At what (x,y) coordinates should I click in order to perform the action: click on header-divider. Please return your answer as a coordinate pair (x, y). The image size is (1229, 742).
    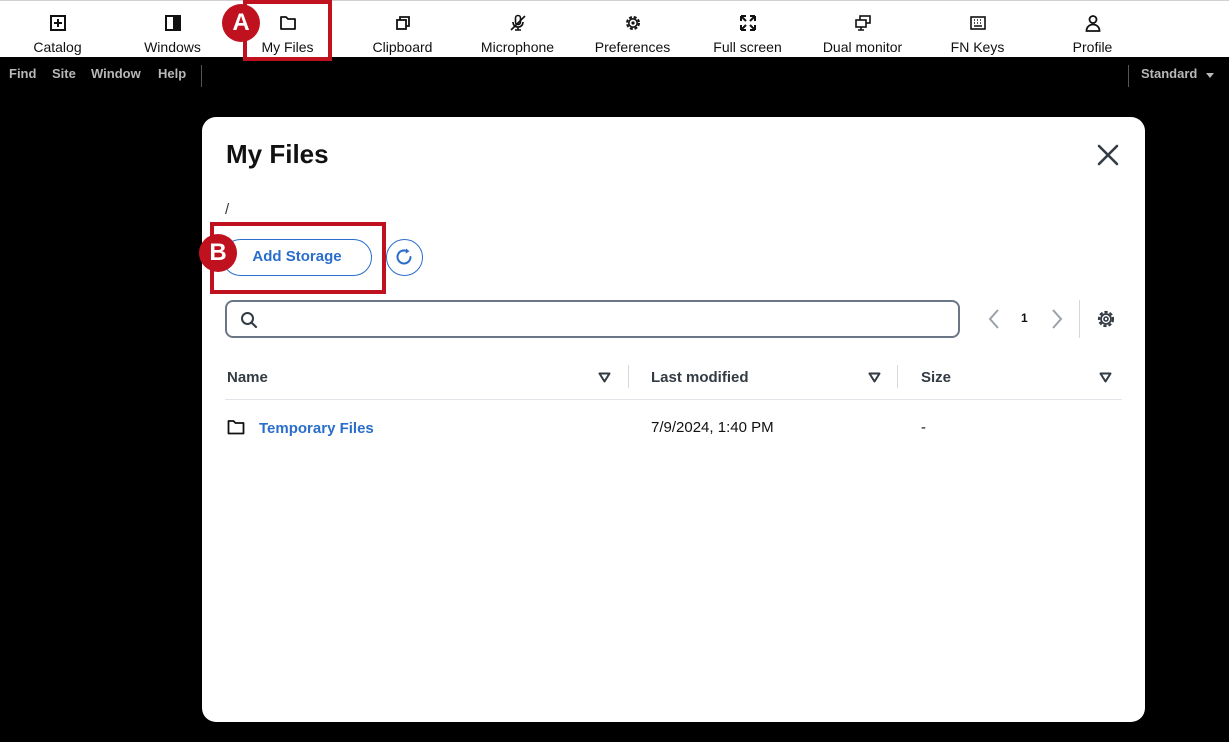
    Looking at the image, I should click on (673, 399).